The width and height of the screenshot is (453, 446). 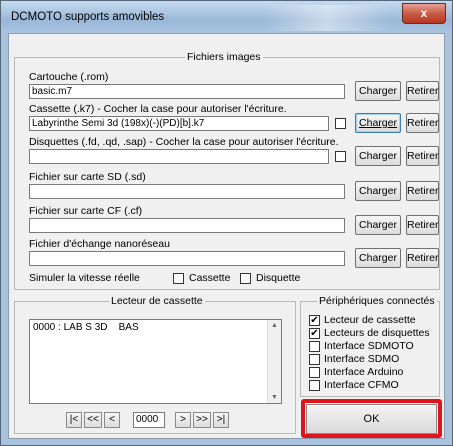 I want to click on nano-field, so click(x=187, y=258).